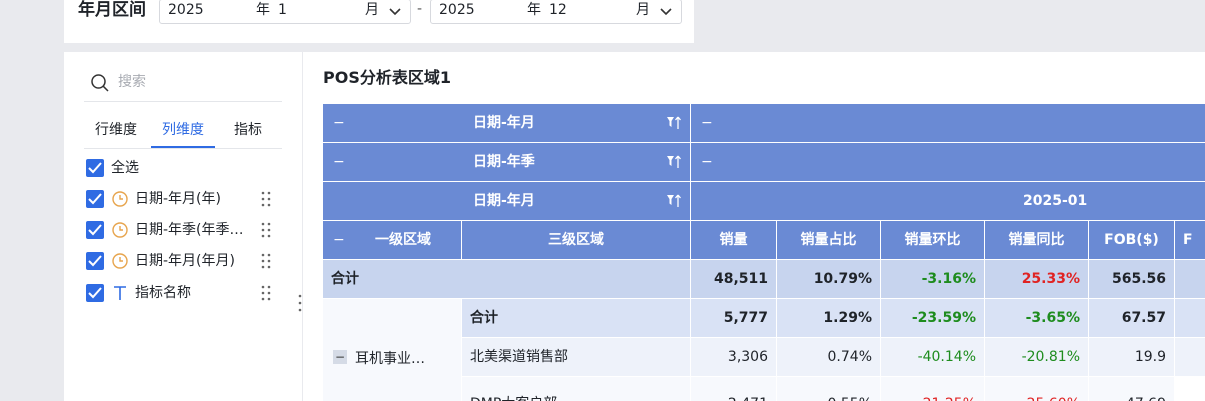 This screenshot has width=1205, height=401. I want to click on column-header-dim2: 三级区域, so click(576, 240).